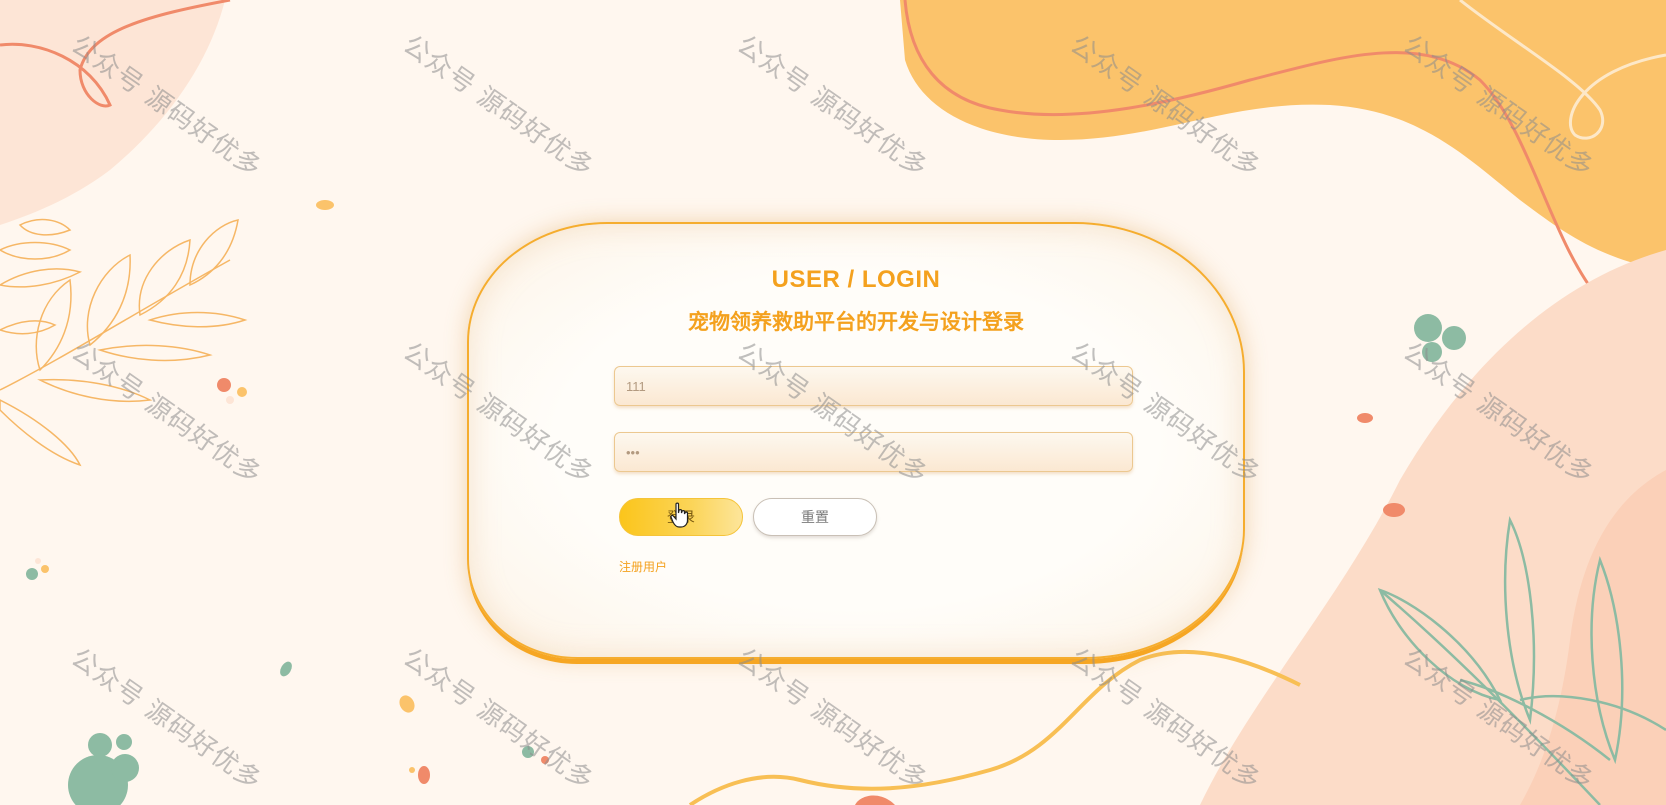 The height and width of the screenshot is (805, 1666). Describe the element at coordinates (873, 452) in the screenshot. I see `password-input` at that location.